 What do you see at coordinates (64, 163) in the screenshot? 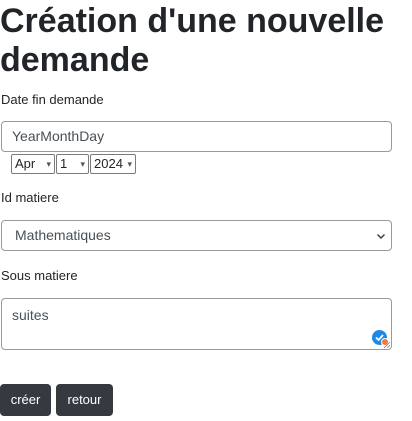
I see `day-value: 1` at bounding box center [64, 163].